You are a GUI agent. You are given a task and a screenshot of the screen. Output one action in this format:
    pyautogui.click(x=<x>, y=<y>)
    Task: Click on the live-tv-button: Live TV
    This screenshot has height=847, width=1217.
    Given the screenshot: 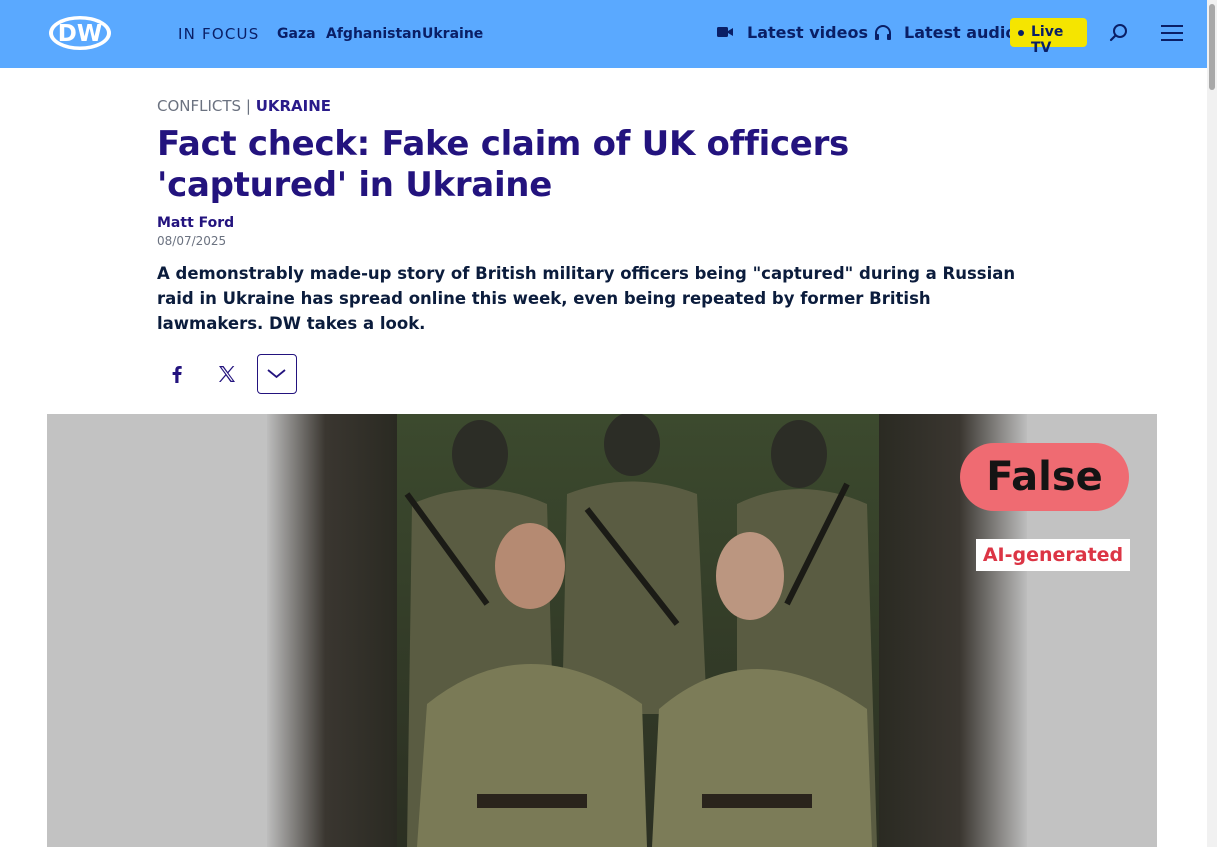 What is the action you would take?
    pyautogui.click(x=1048, y=37)
    